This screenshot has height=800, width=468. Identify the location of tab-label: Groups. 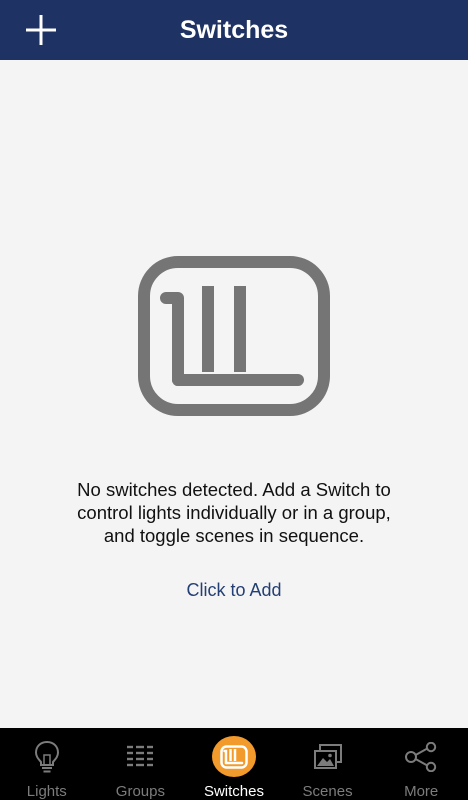
(140, 791).